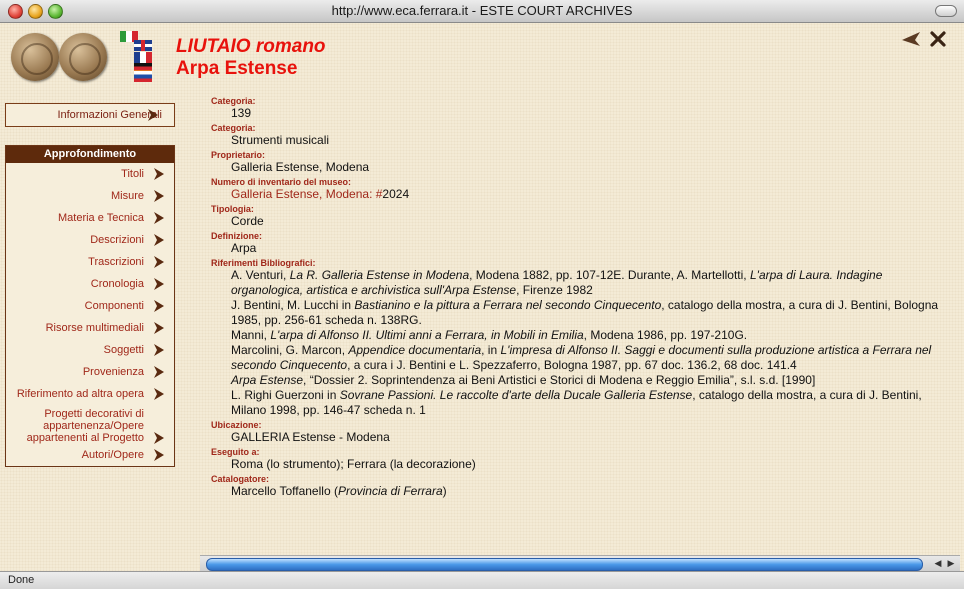 This screenshot has width=964, height=589. What do you see at coordinates (235, 452) in the screenshot?
I see `eseguito-label: Eseguito a:` at bounding box center [235, 452].